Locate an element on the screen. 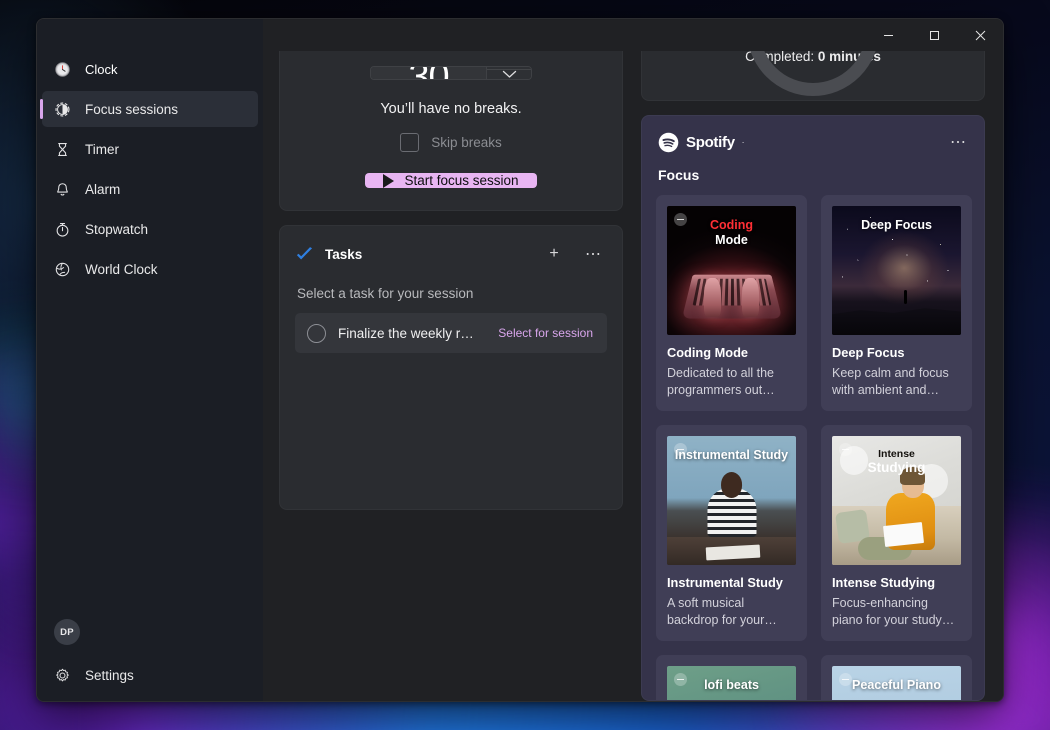  artwork-line-1: Peaceful Piano is located at coordinates (896, 685).